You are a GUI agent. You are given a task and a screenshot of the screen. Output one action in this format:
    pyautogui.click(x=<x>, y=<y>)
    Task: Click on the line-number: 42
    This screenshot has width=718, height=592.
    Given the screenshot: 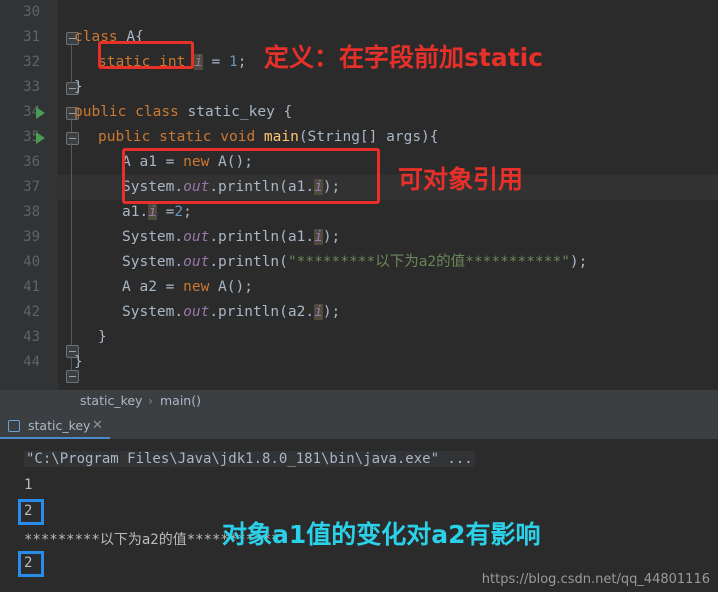 What is the action you would take?
    pyautogui.click(x=31, y=312)
    